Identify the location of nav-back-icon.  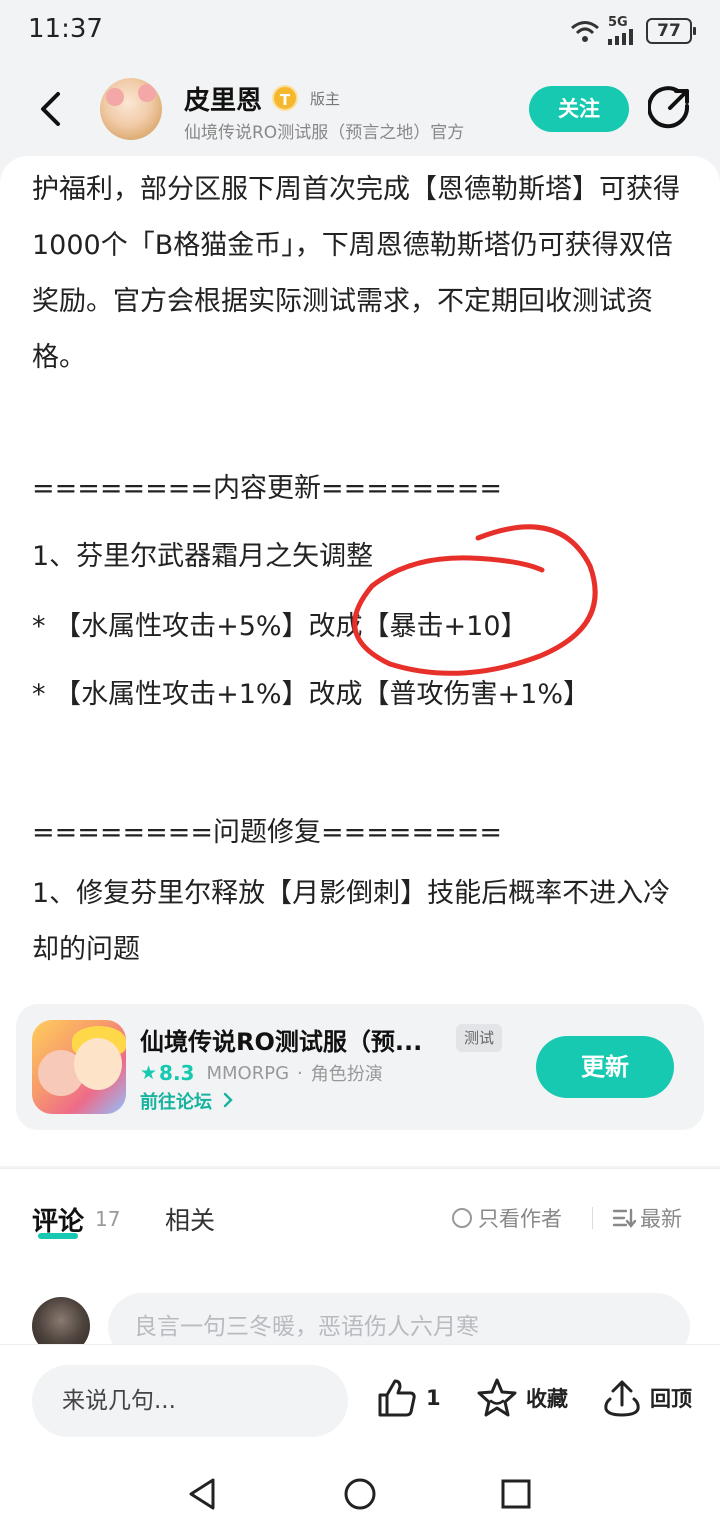
(202, 1494).